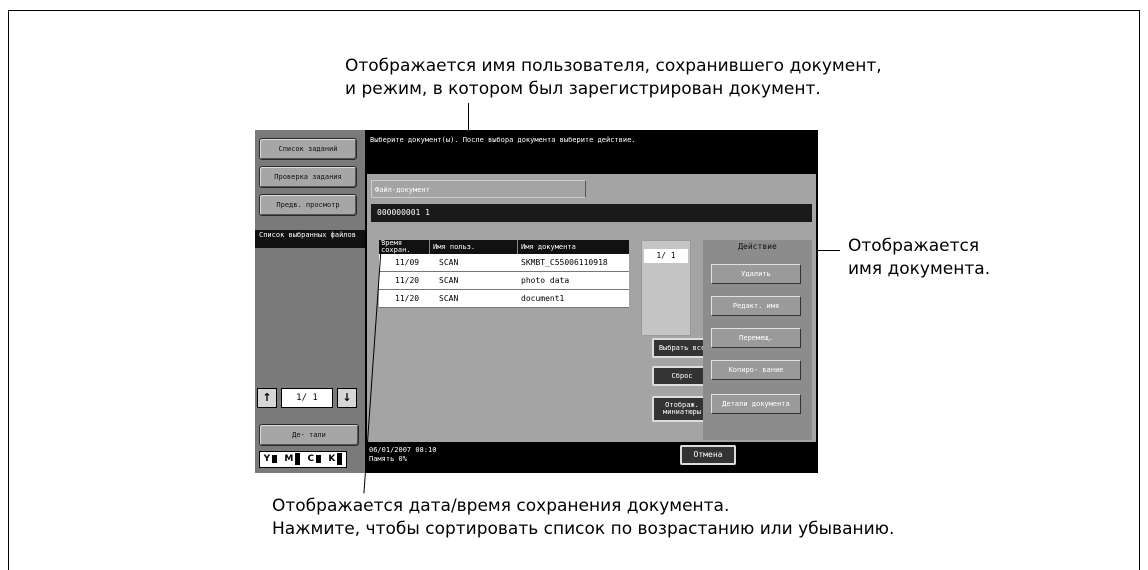 This screenshot has width=1148, height=570. I want to click on cell-doc-name: SKMBT_C55006110918, so click(564, 262).